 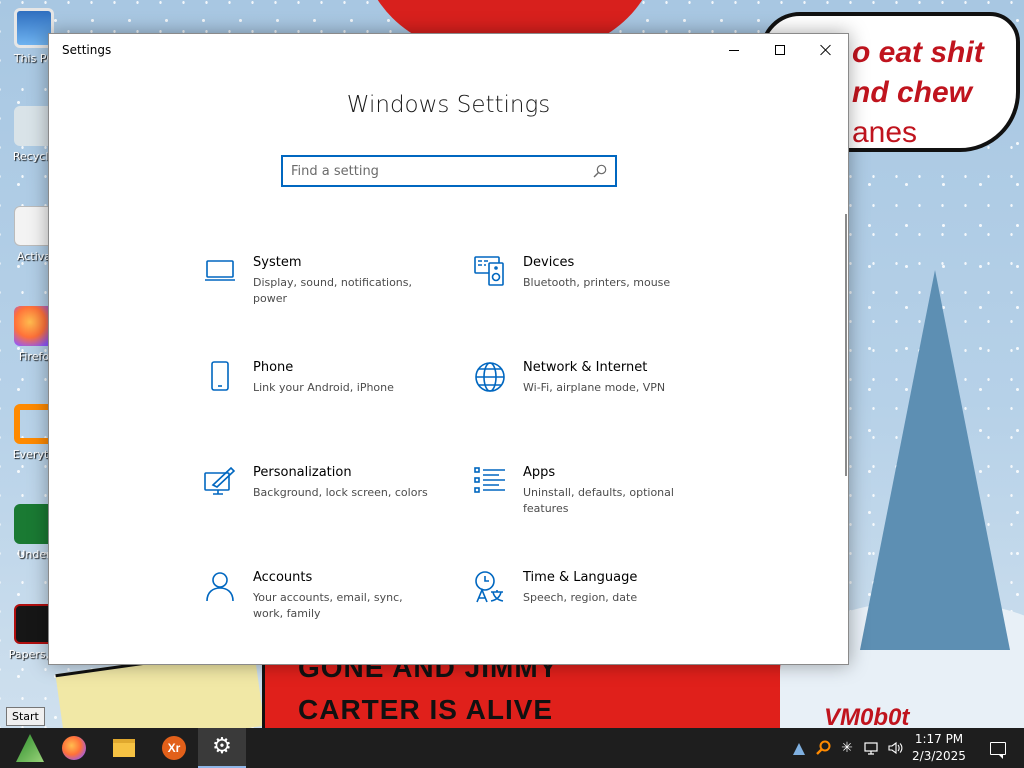 What do you see at coordinates (939, 739) in the screenshot?
I see `clock-time: 1:17 PM` at bounding box center [939, 739].